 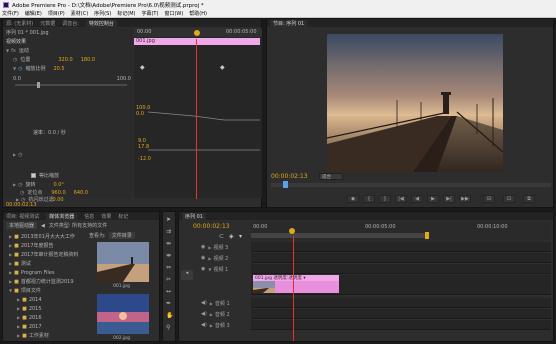 I want to click on tree-item: ▶ ■ 2017, so click(x=29, y=326).